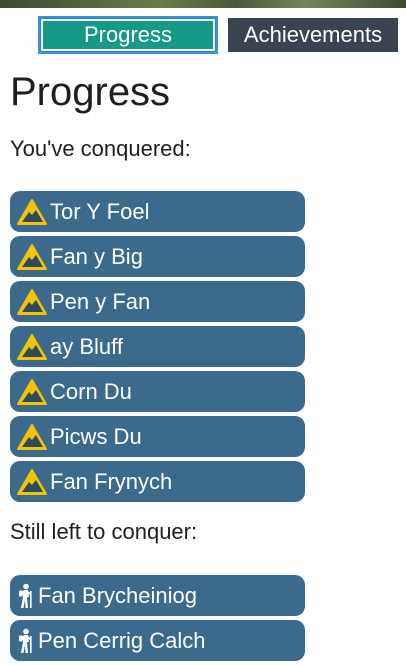 This screenshot has height=665, width=406. Describe the element at coordinates (100, 148) in the screenshot. I see `conquered-label: You've conquered:` at that location.